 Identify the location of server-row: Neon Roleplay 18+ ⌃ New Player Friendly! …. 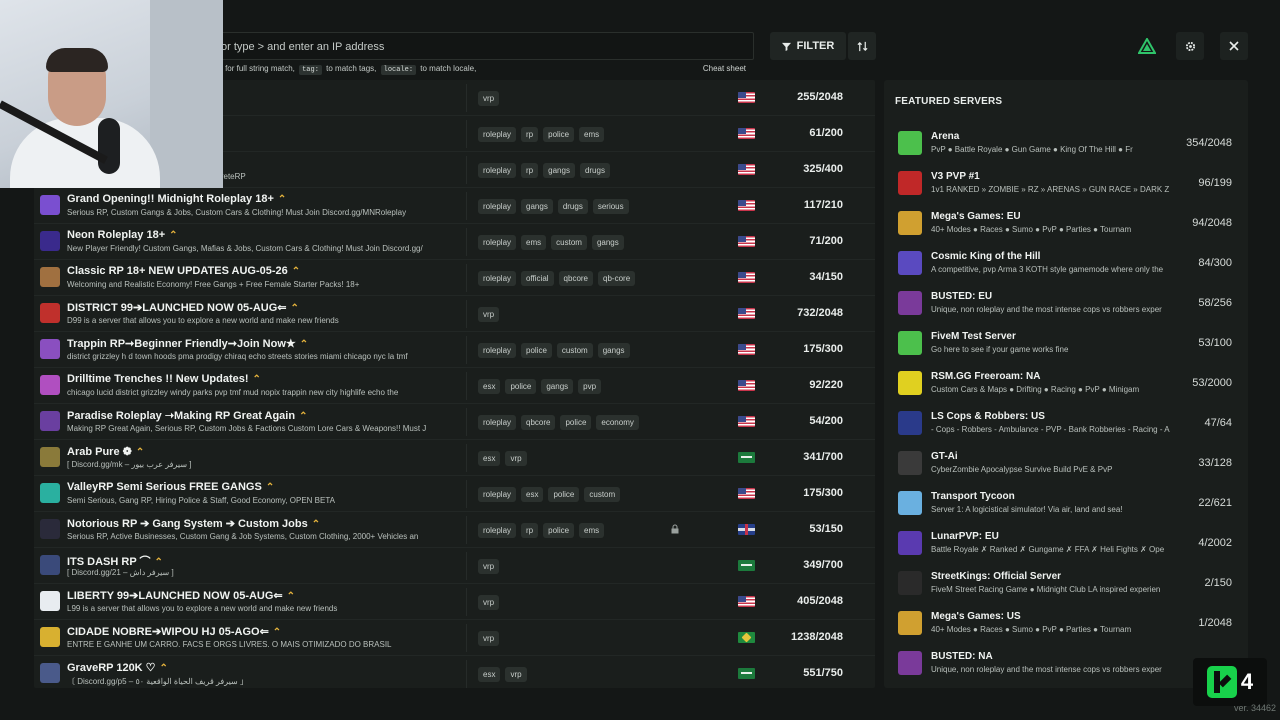
(454, 242).